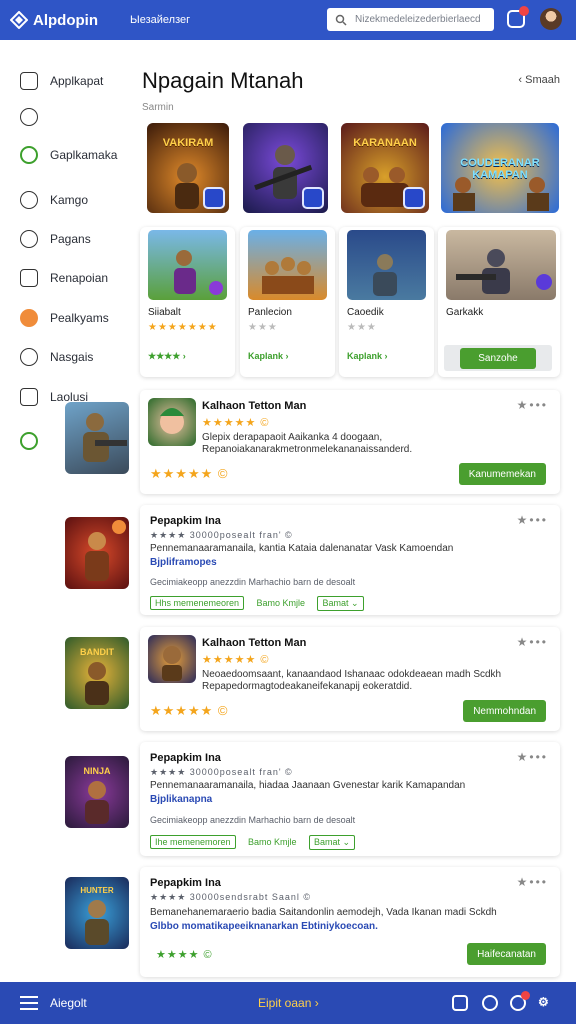 Image resolution: width=576 pixels, height=1024 pixels. I want to click on warrior-figure-icon, so click(105, 550).